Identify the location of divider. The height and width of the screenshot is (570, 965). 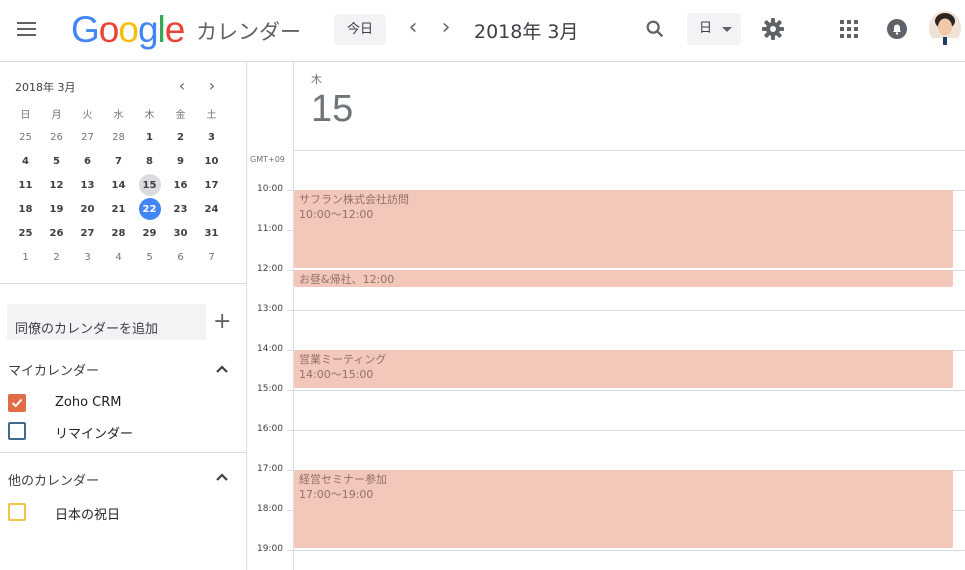
(123, 452).